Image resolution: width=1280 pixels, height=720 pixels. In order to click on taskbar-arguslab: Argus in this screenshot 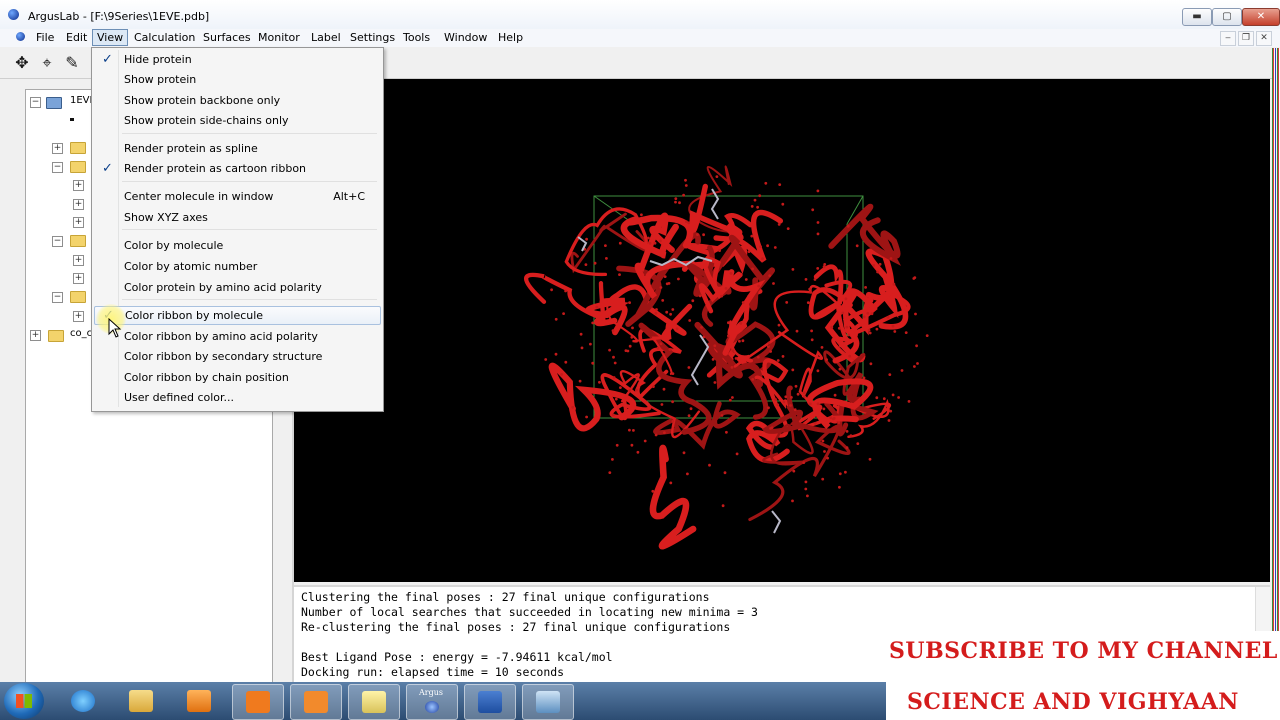, I will do `click(432, 702)`.